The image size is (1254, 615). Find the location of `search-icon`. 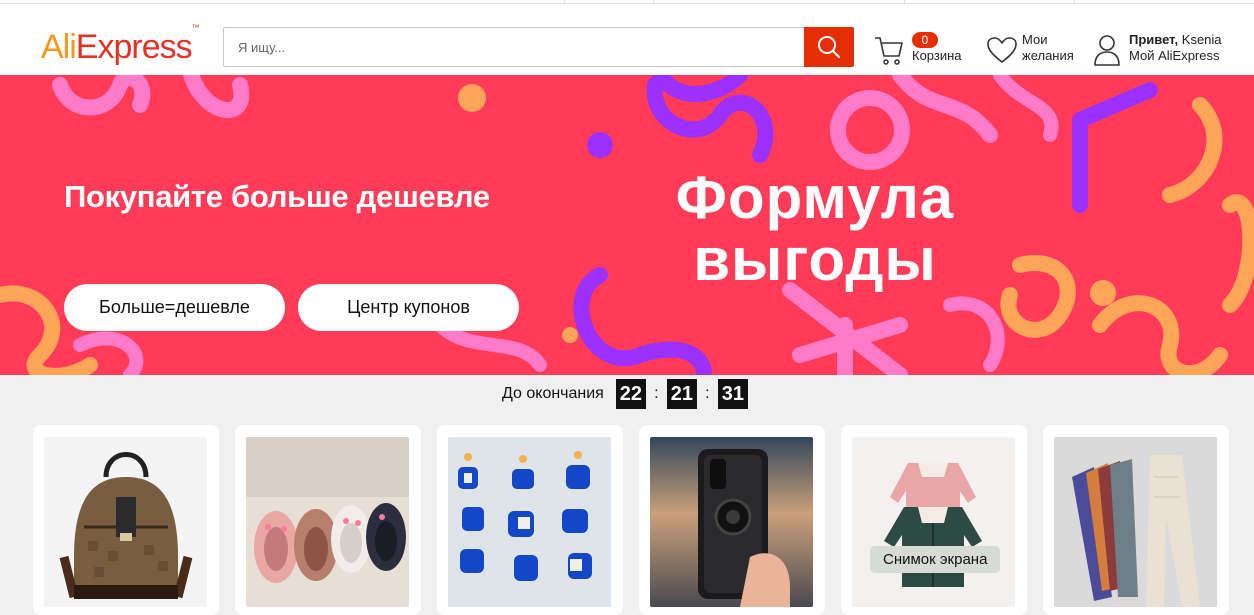

search-icon is located at coordinates (829, 47).